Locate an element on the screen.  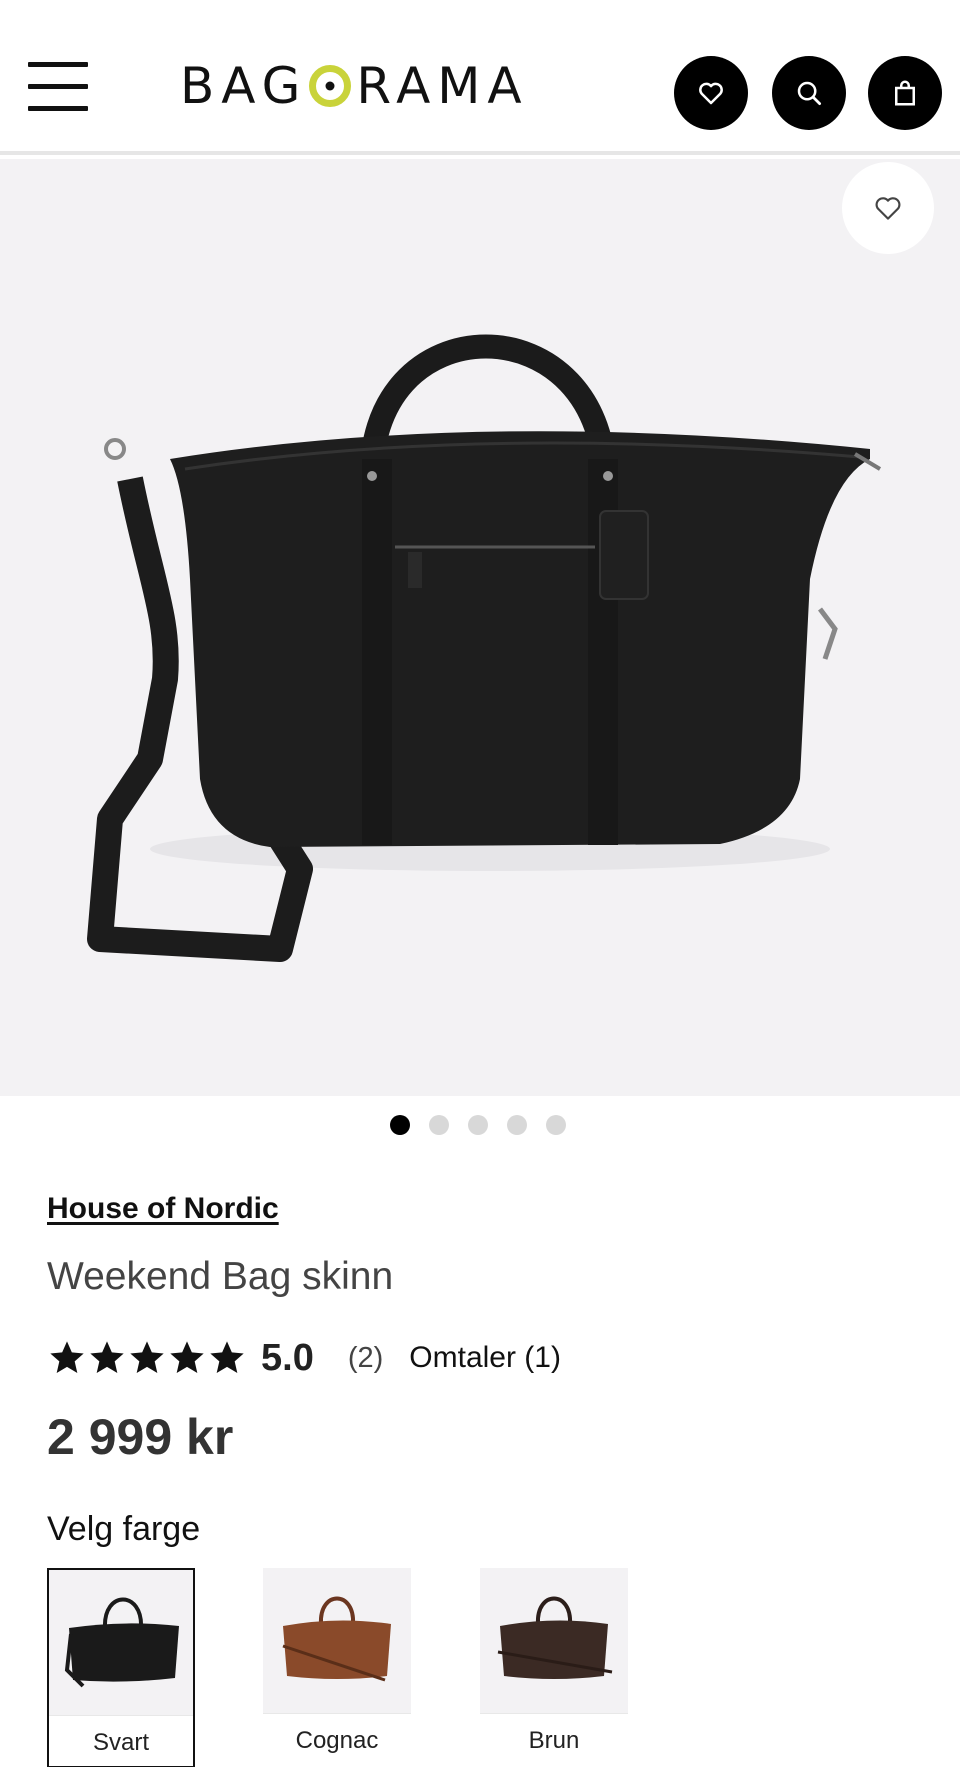
rating-count: (2) is located at coordinates (365, 1357).